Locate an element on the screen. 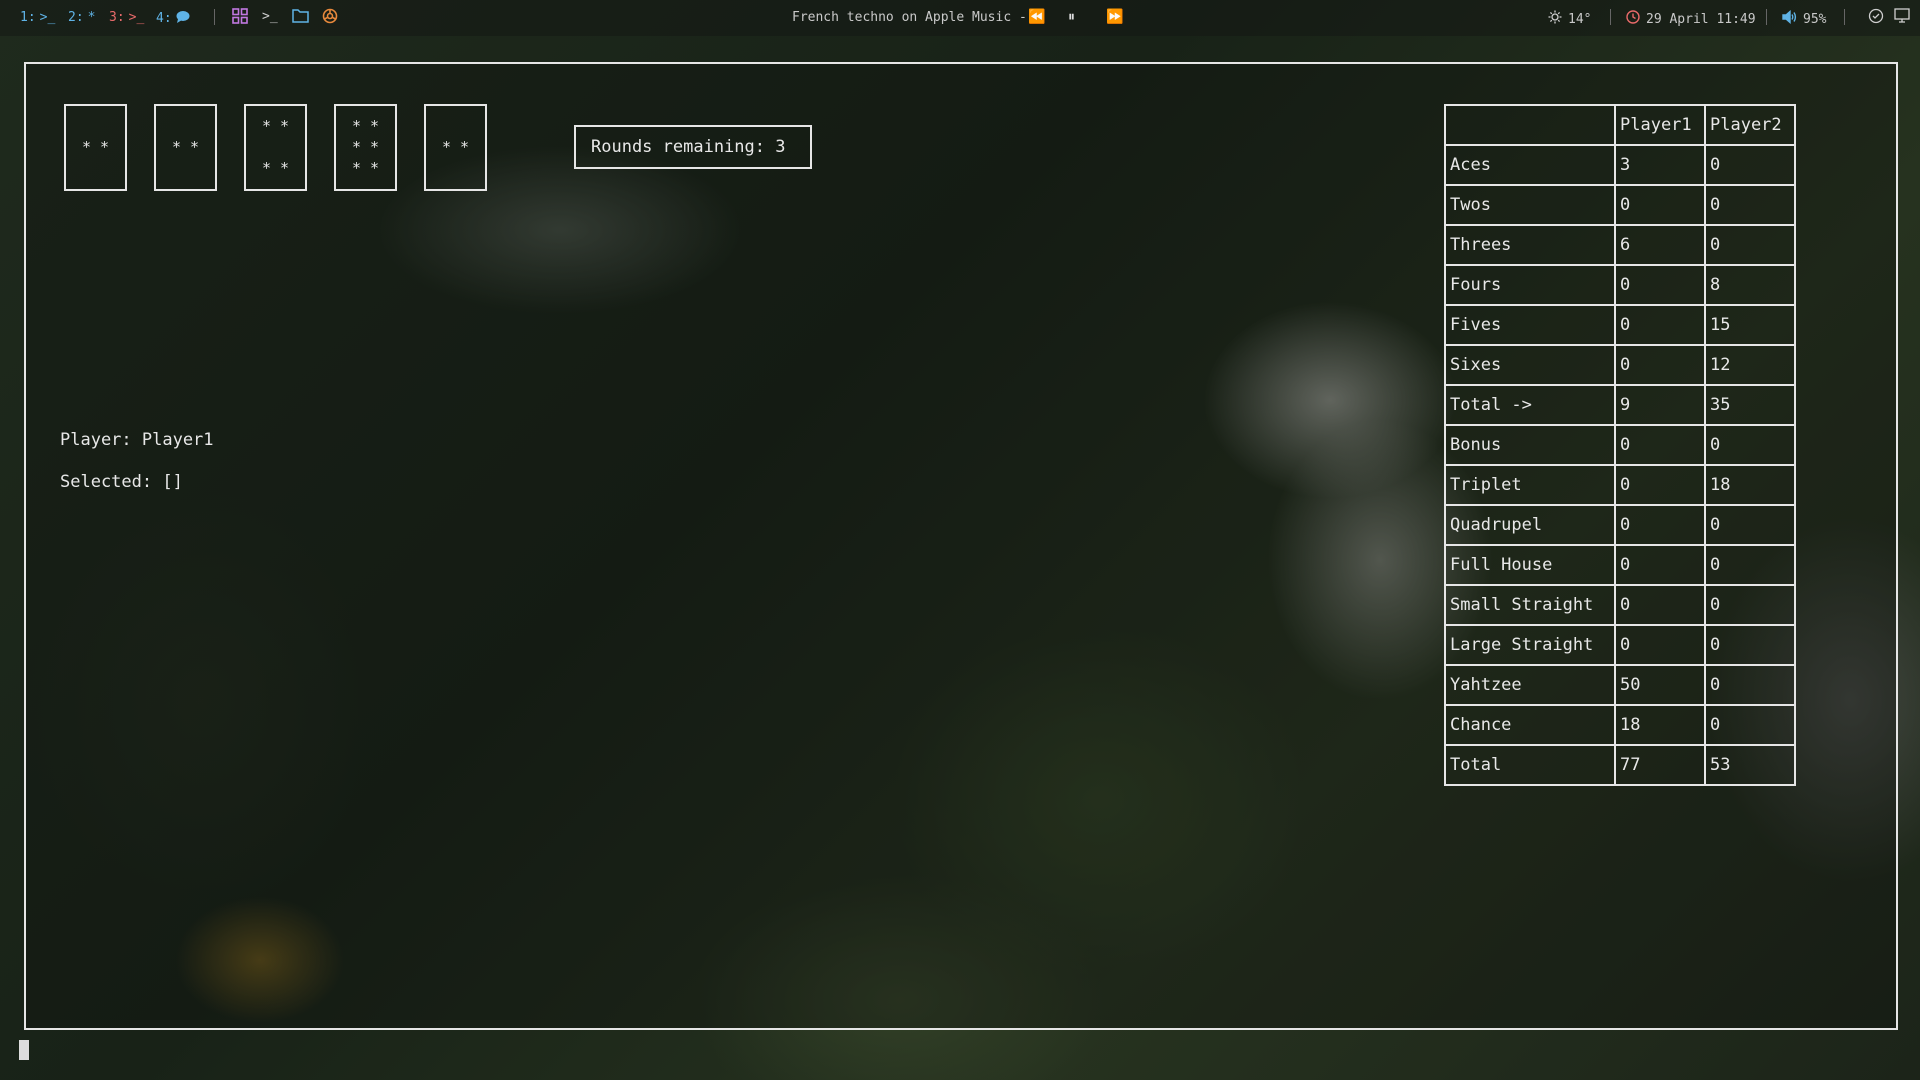 The image size is (1920, 1080). table-row: Fours 0 8 is located at coordinates (1620, 285).